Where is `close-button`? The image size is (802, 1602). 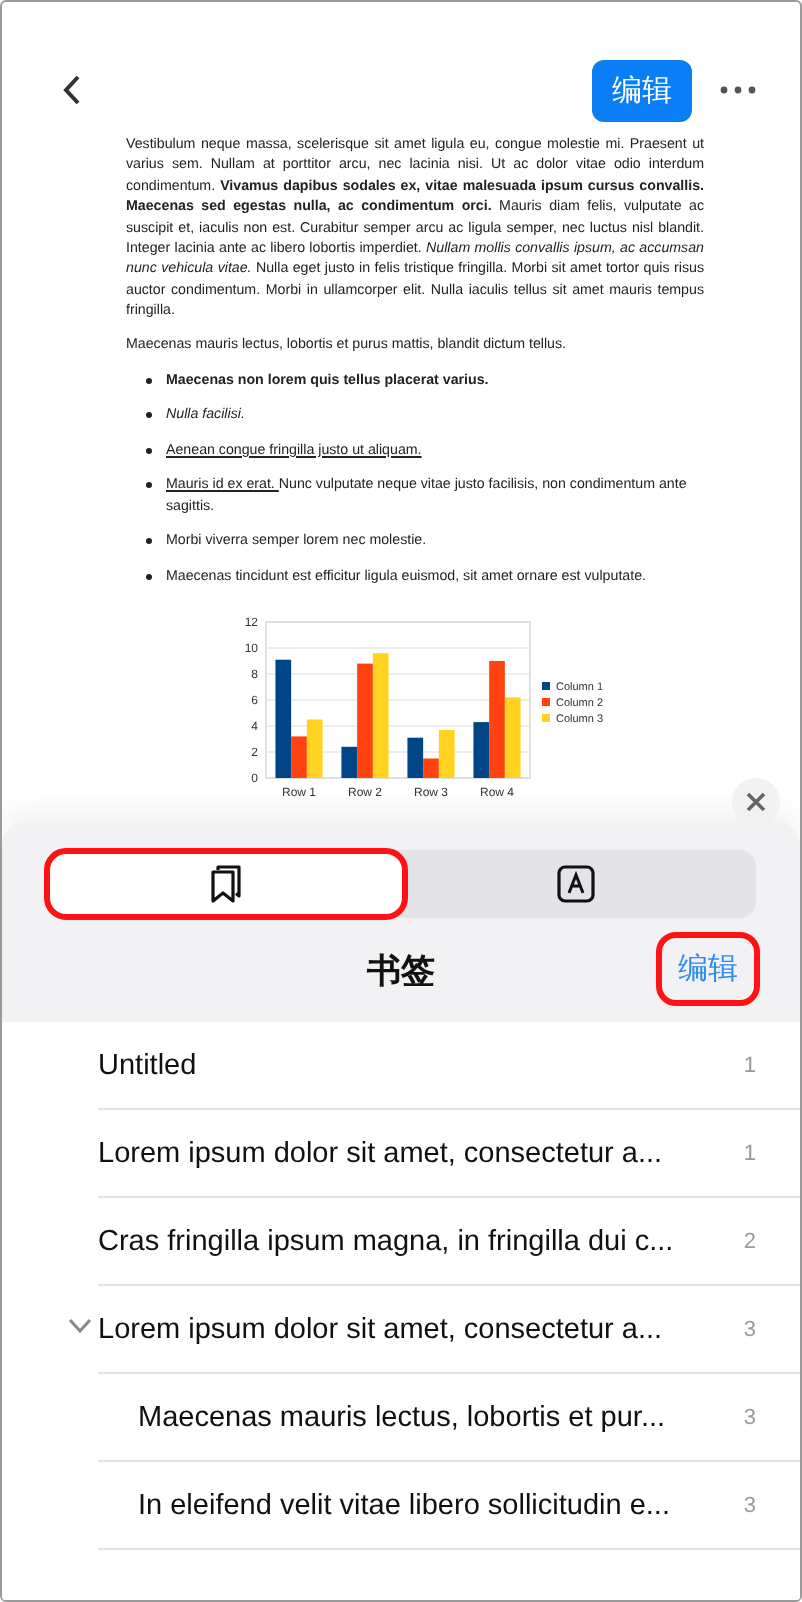
close-button is located at coordinates (756, 802).